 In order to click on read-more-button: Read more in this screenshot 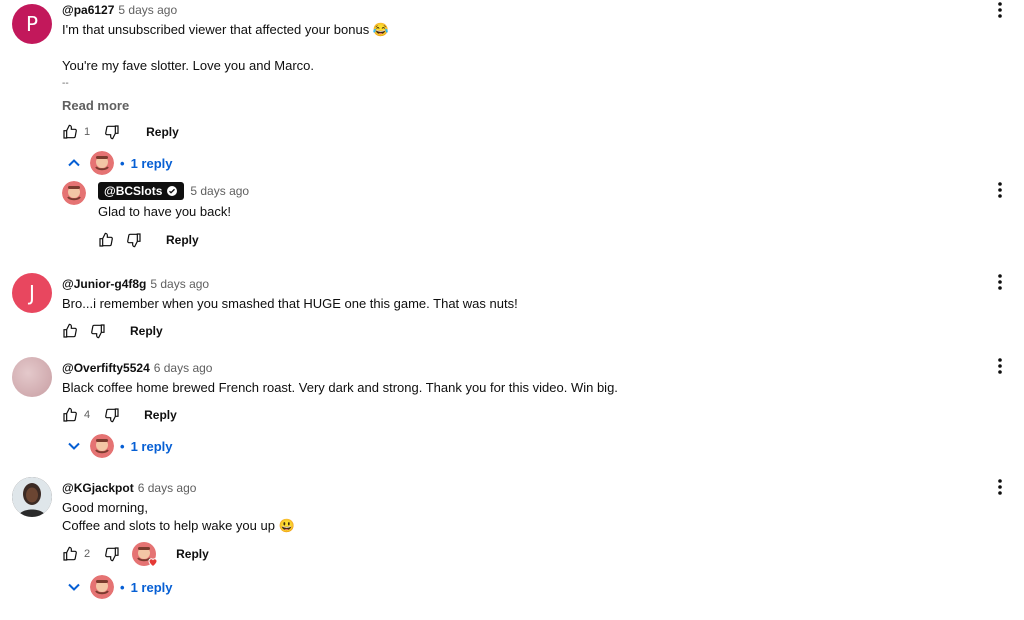, I will do `click(95, 105)`.